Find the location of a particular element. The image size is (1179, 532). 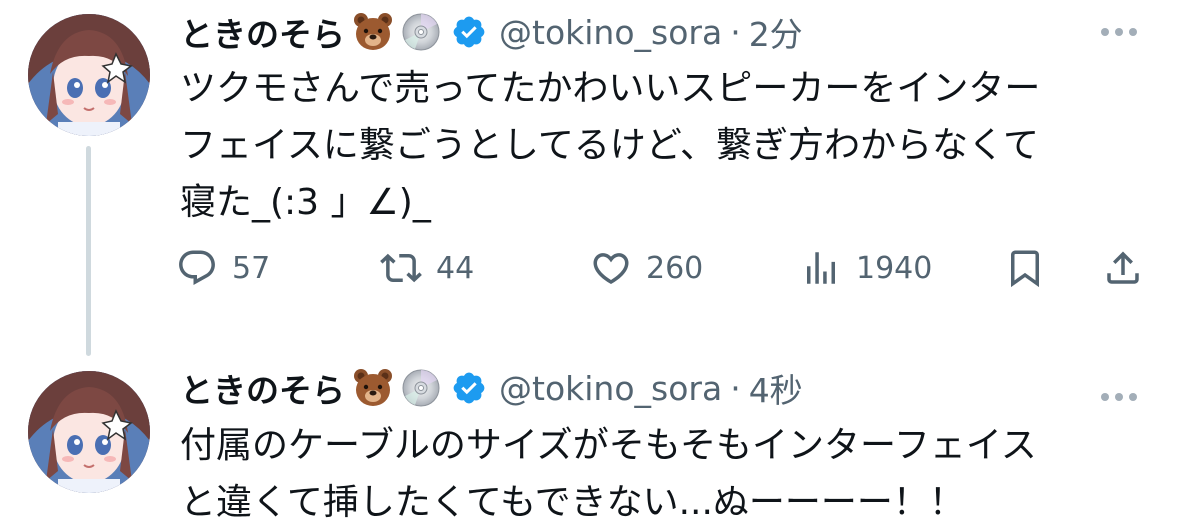

views-icon is located at coordinates (821, 268).